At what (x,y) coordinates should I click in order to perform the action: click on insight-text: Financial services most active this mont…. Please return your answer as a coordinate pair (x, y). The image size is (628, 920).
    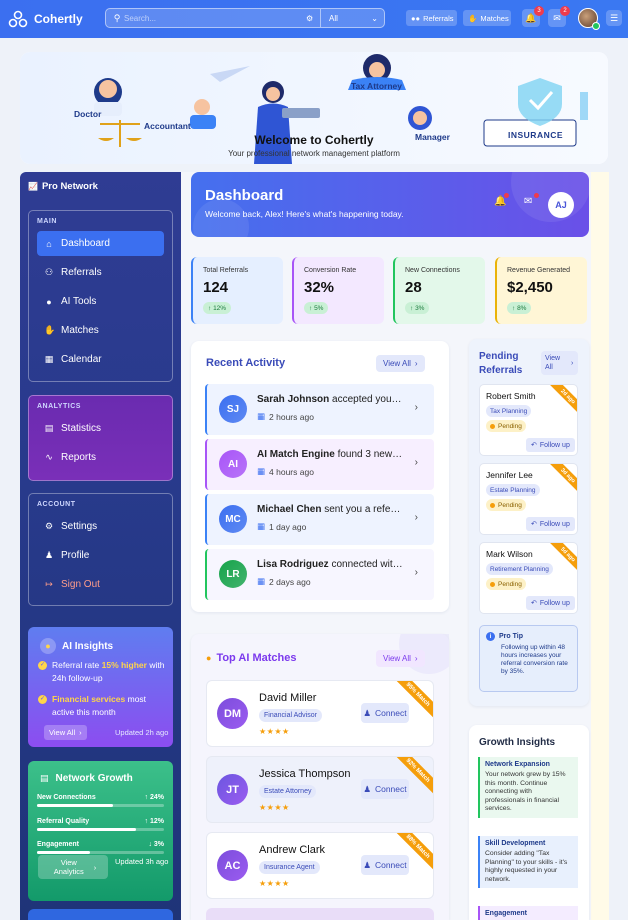
    Looking at the image, I should click on (109, 706).